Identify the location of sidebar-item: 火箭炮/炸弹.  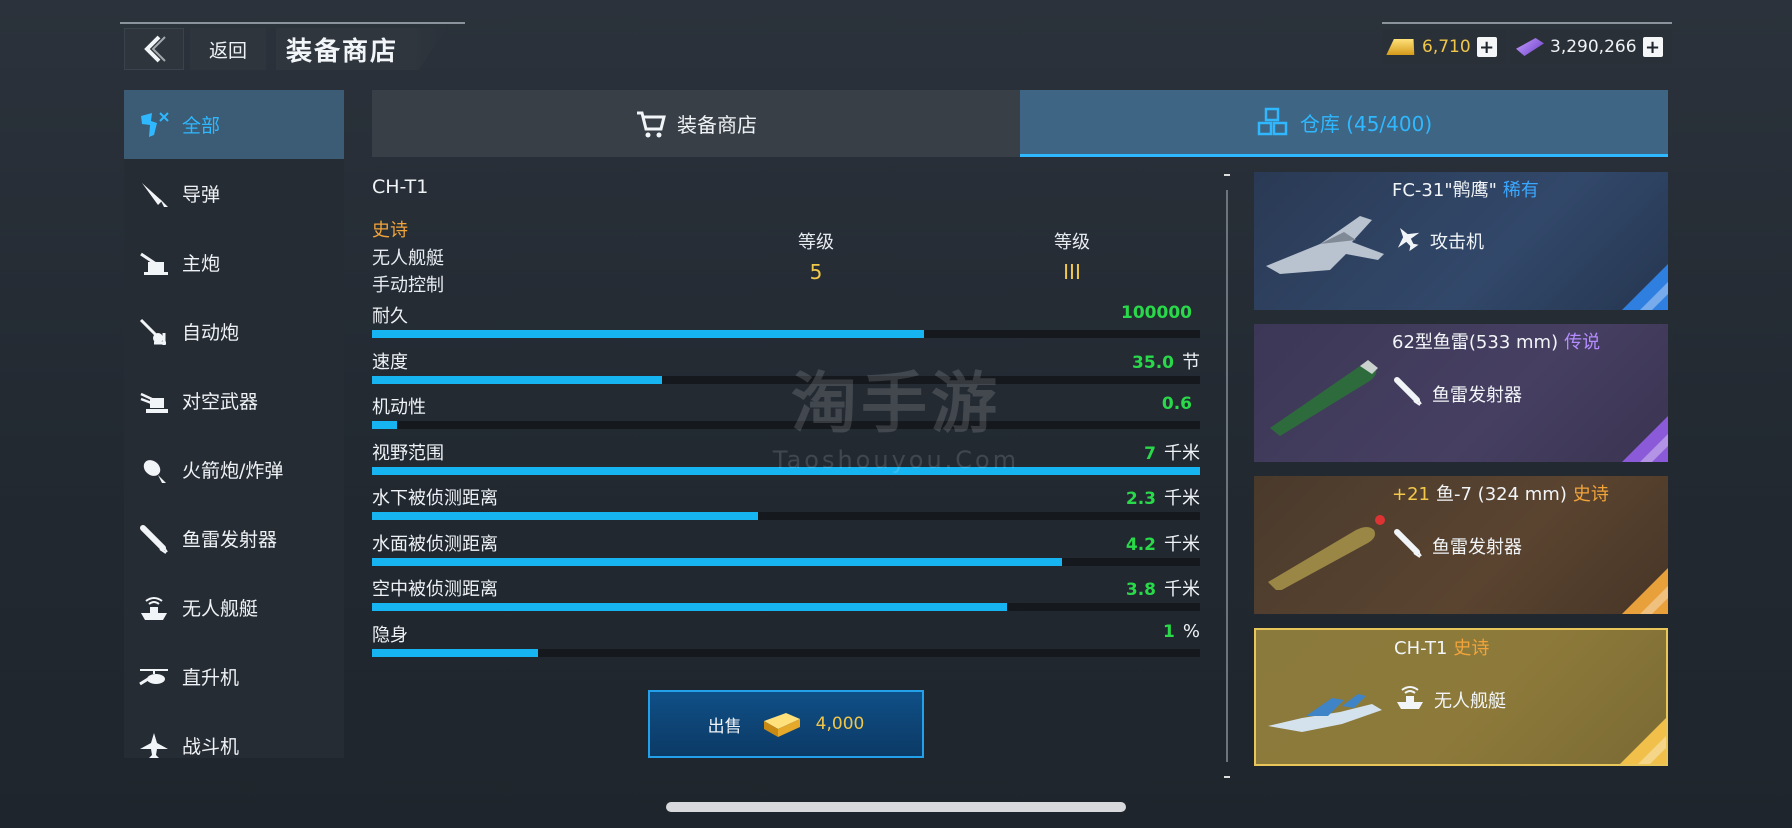
(234, 469).